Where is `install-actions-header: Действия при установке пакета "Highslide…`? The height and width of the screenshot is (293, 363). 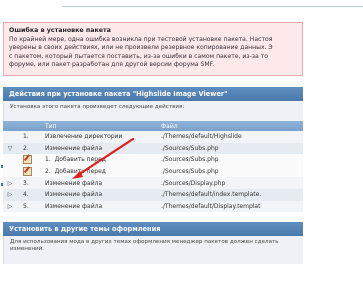 install-actions-header: Действия при установке пакета "Highslide… is located at coordinates (153, 94).